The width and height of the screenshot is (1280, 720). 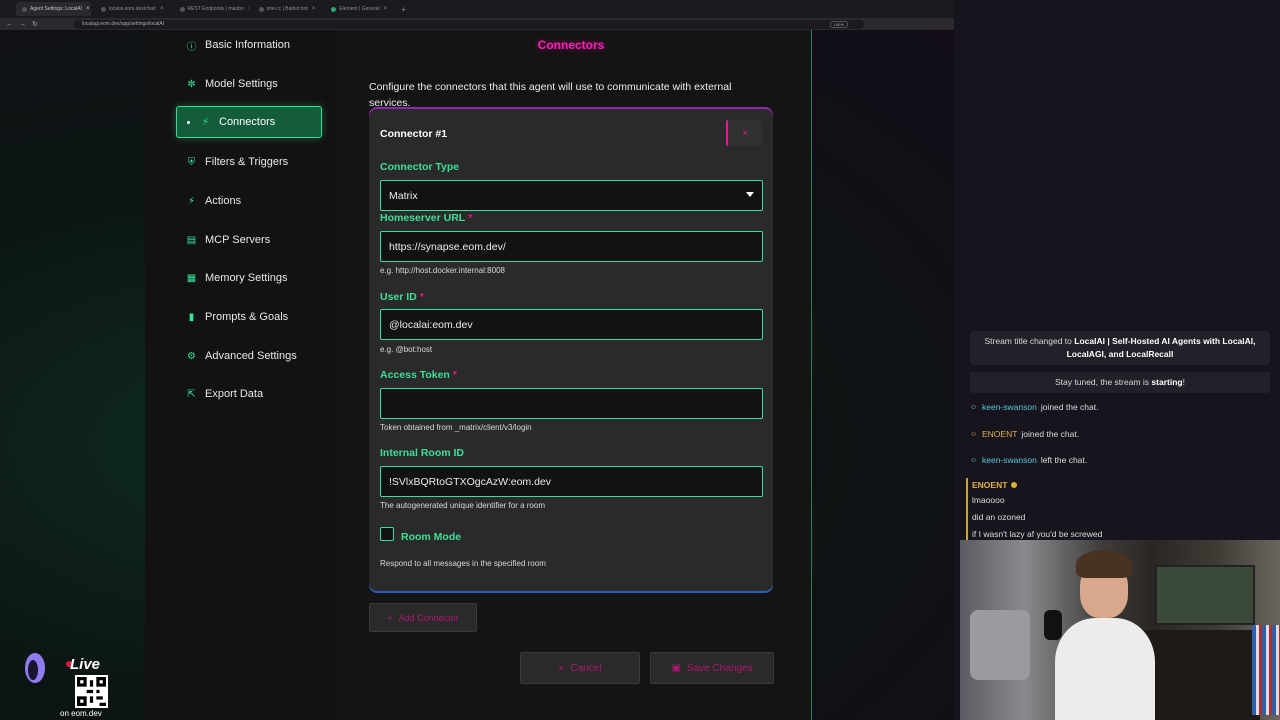 I want to click on notice-text: Stay tuned, the stream is, so click(x=1102, y=382).